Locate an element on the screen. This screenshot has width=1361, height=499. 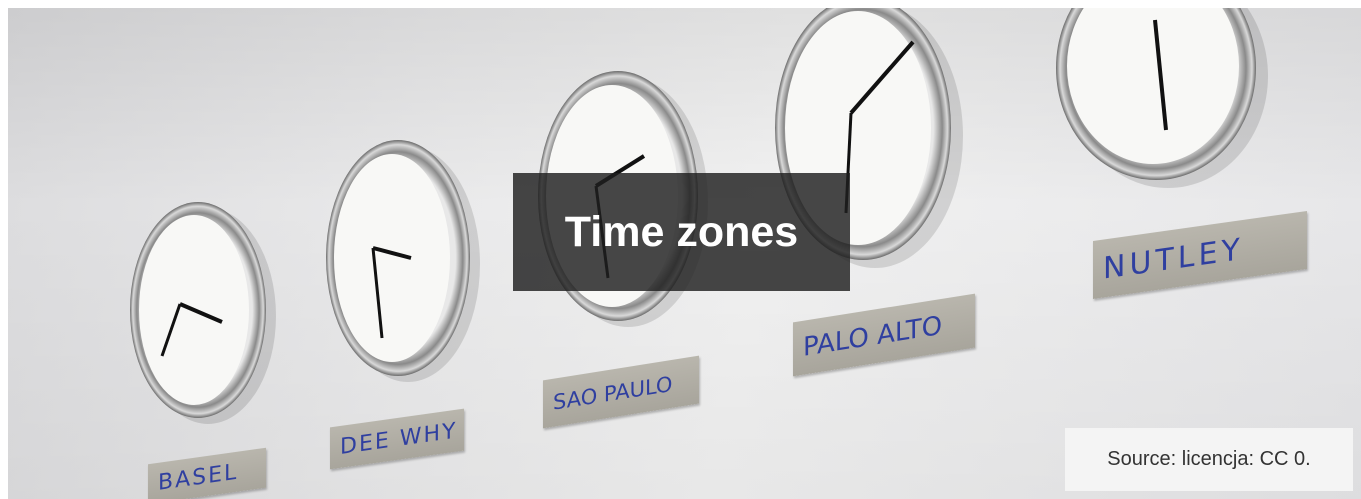
hero-title-overlay: Time zones is located at coordinates (681, 232).